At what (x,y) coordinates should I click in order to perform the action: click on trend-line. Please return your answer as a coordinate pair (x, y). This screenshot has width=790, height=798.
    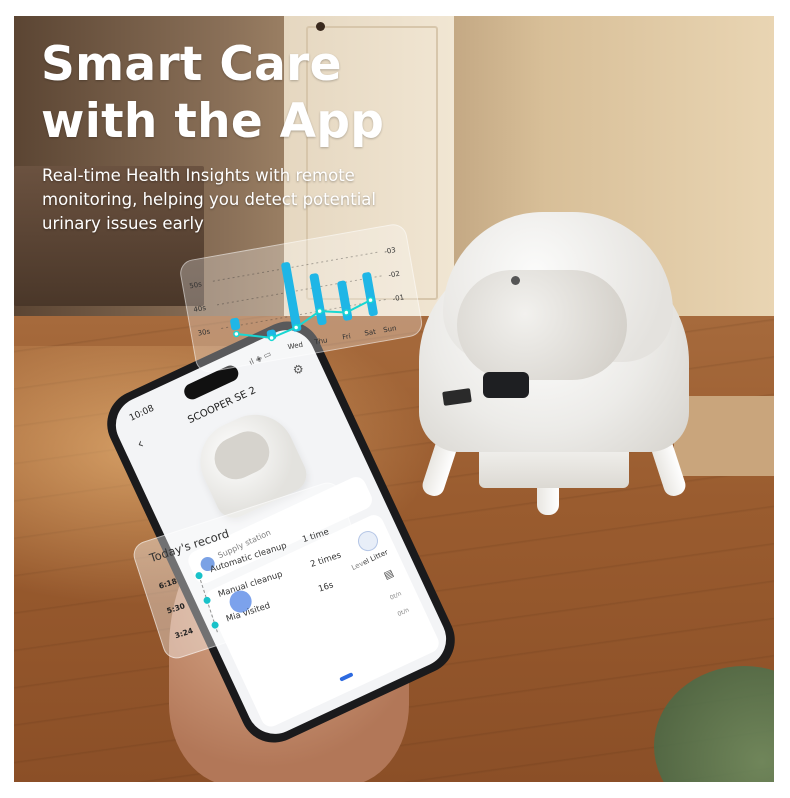
    Looking at the image, I should click on (304, 319).